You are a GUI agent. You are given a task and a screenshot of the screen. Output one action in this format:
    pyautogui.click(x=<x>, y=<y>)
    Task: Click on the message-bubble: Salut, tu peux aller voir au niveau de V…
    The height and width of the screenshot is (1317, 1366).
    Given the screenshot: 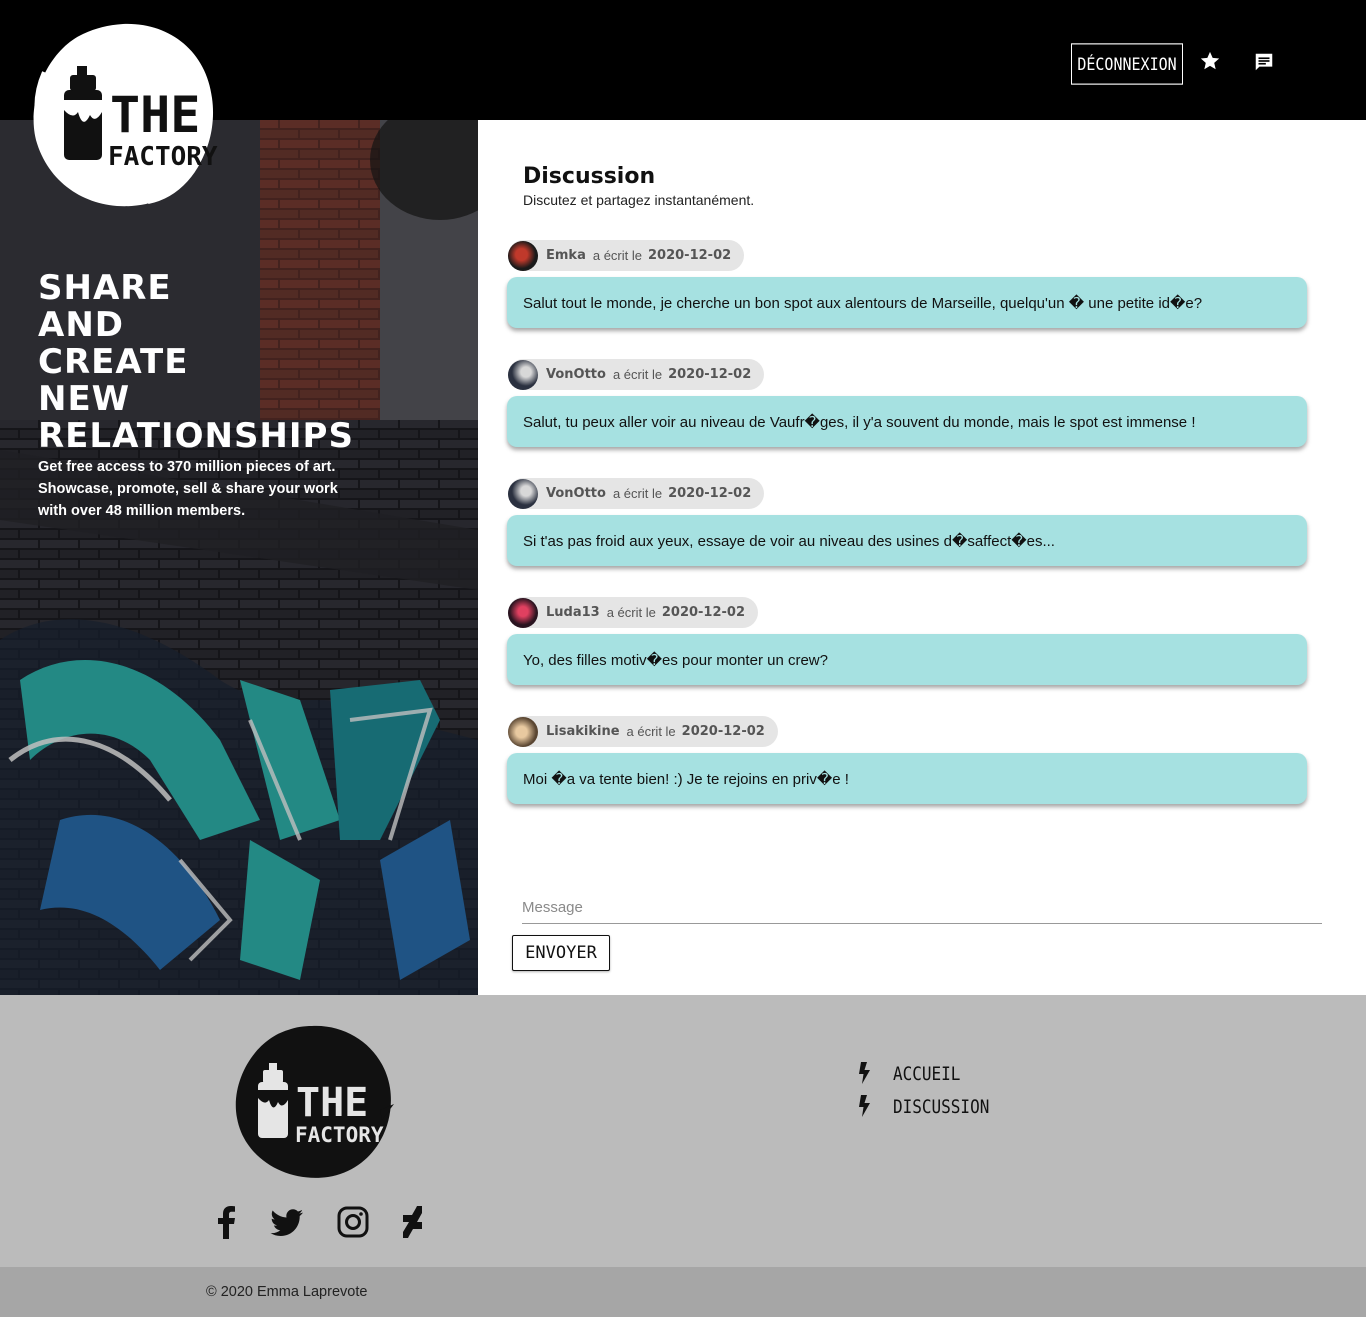 What is the action you would take?
    pyautogui.click(x=907, y=421)
    